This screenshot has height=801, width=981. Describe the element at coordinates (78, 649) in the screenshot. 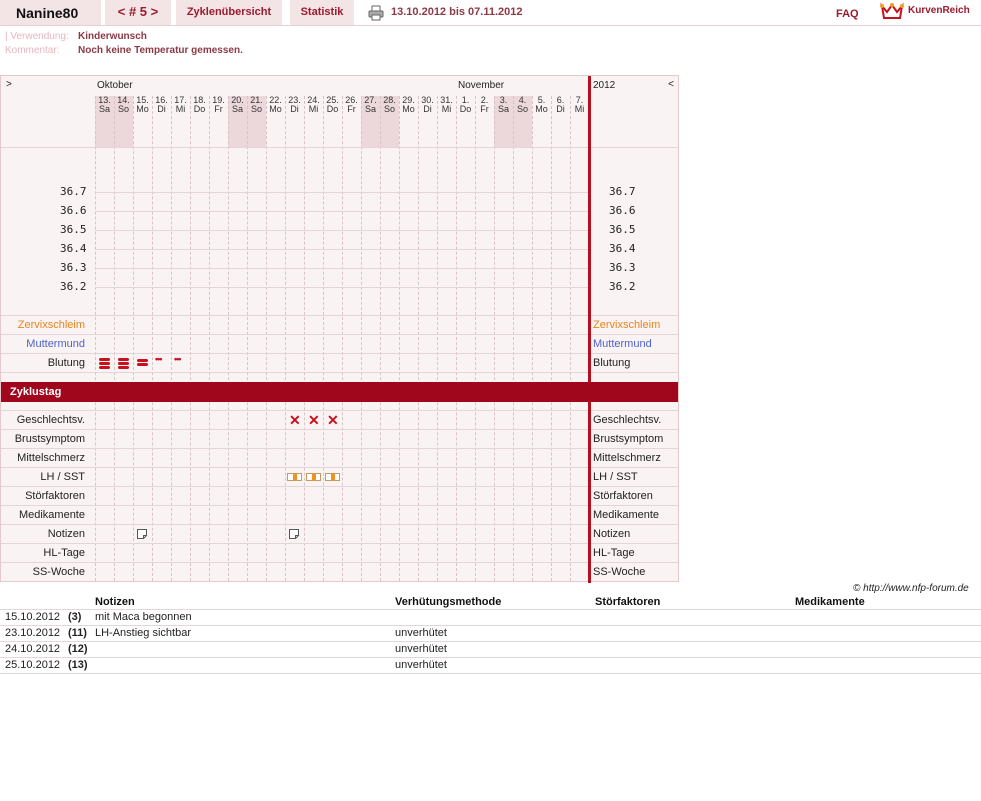

I see `row-cycle-day: (12)` at that location.